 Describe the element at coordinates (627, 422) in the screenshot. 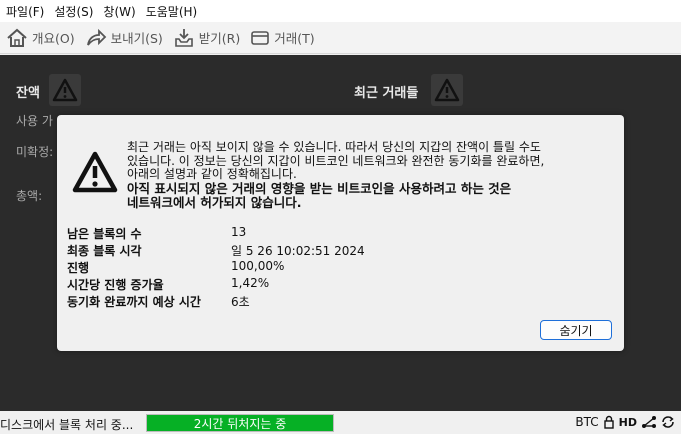

I see `hd-label: HD` at that location.